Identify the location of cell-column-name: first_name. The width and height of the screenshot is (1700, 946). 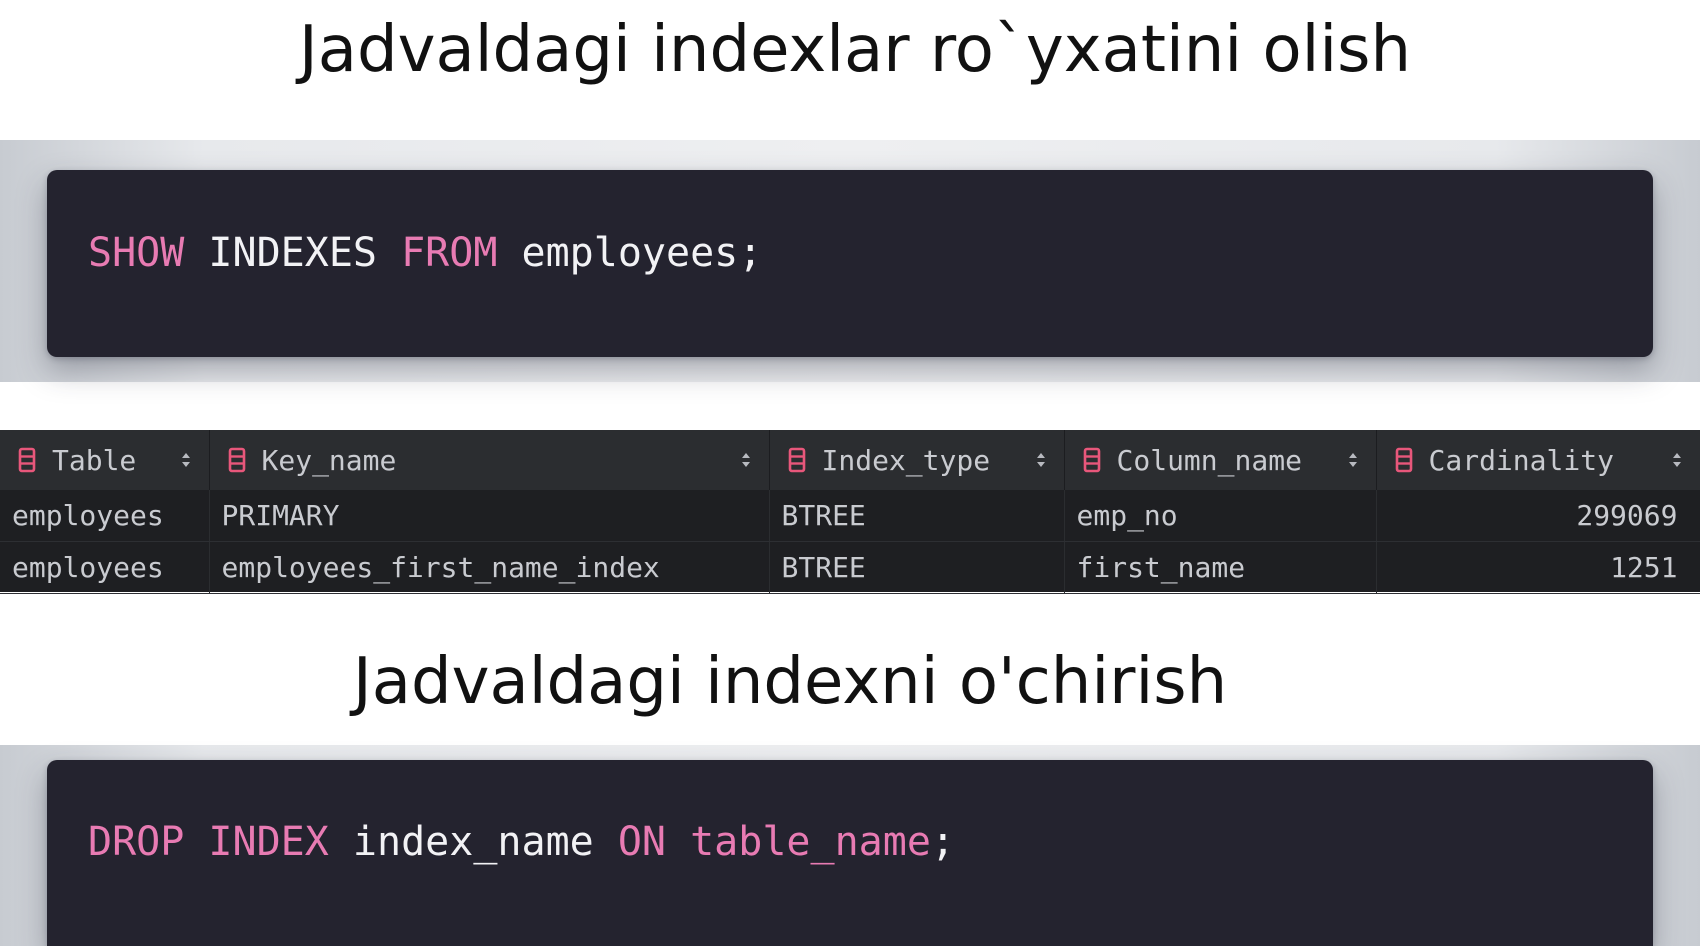
(1220, 567).